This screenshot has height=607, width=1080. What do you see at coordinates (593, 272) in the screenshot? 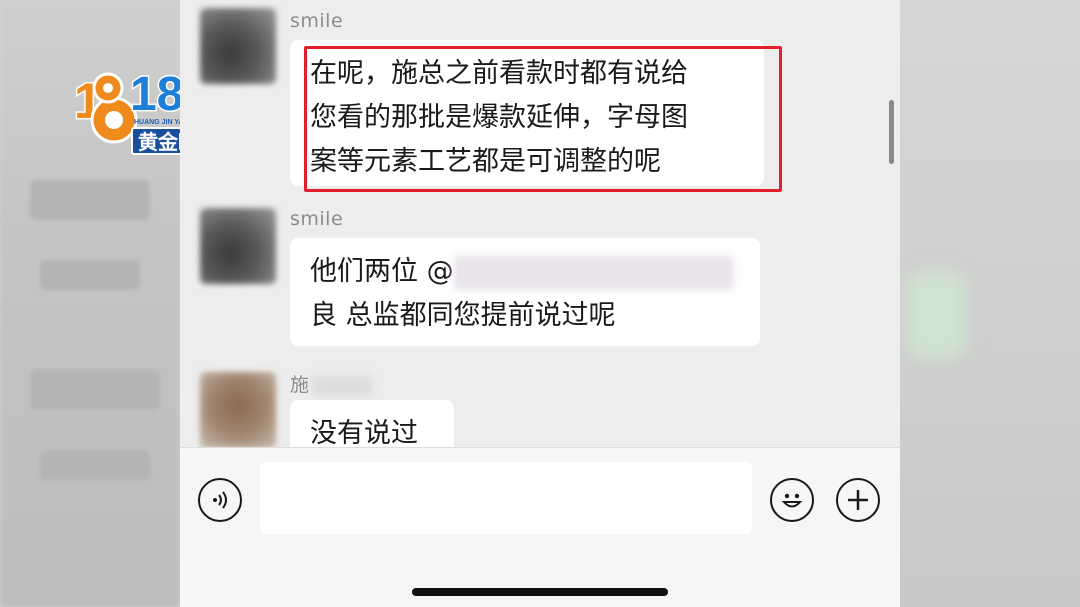
I see `redacted-mention` at bounding box center [593, 272].